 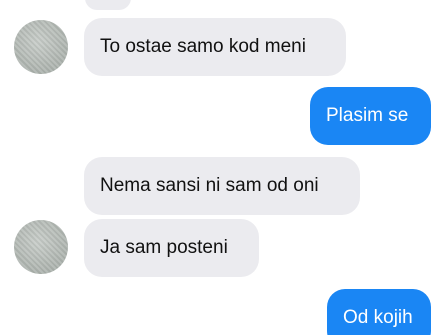 What do you see at coordinates (222, 186) in the screenshot?
I see `message-bubble-incoming: Nema sansi ni sam od oni` at bounding box center [222, 186].